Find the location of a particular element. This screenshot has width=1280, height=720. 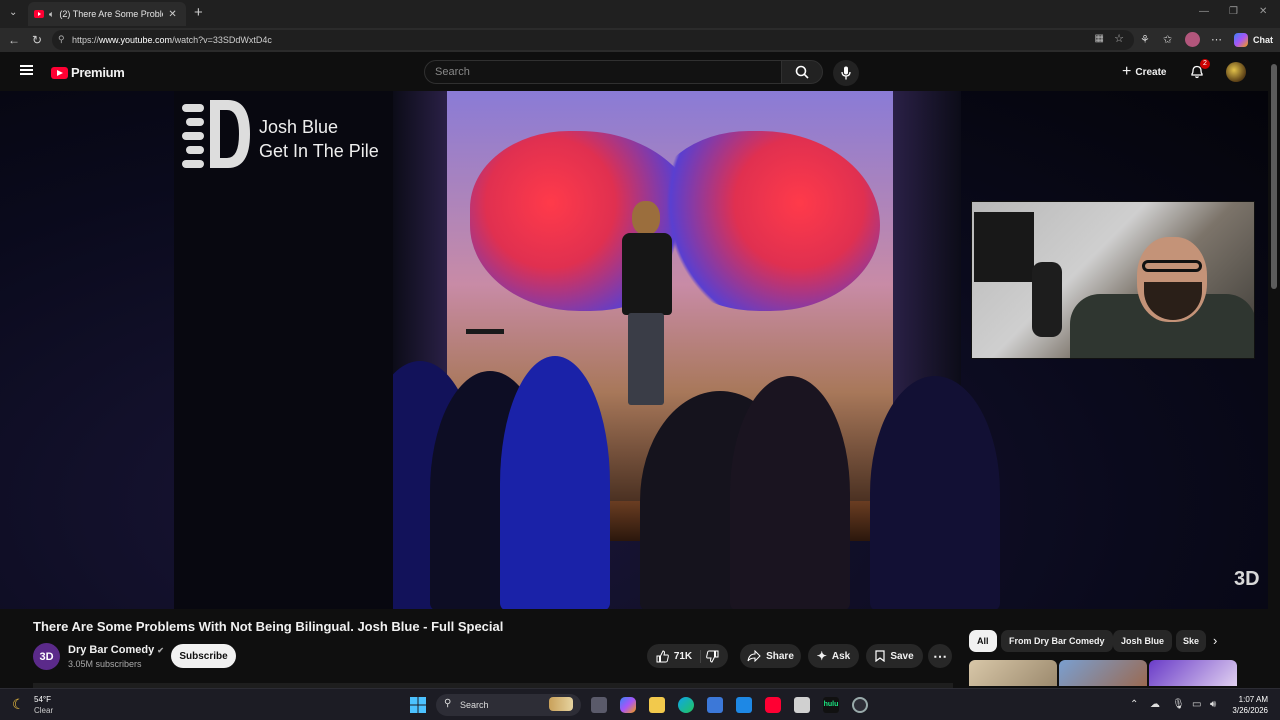

save-label: Save is located at coordinates (902, 656).